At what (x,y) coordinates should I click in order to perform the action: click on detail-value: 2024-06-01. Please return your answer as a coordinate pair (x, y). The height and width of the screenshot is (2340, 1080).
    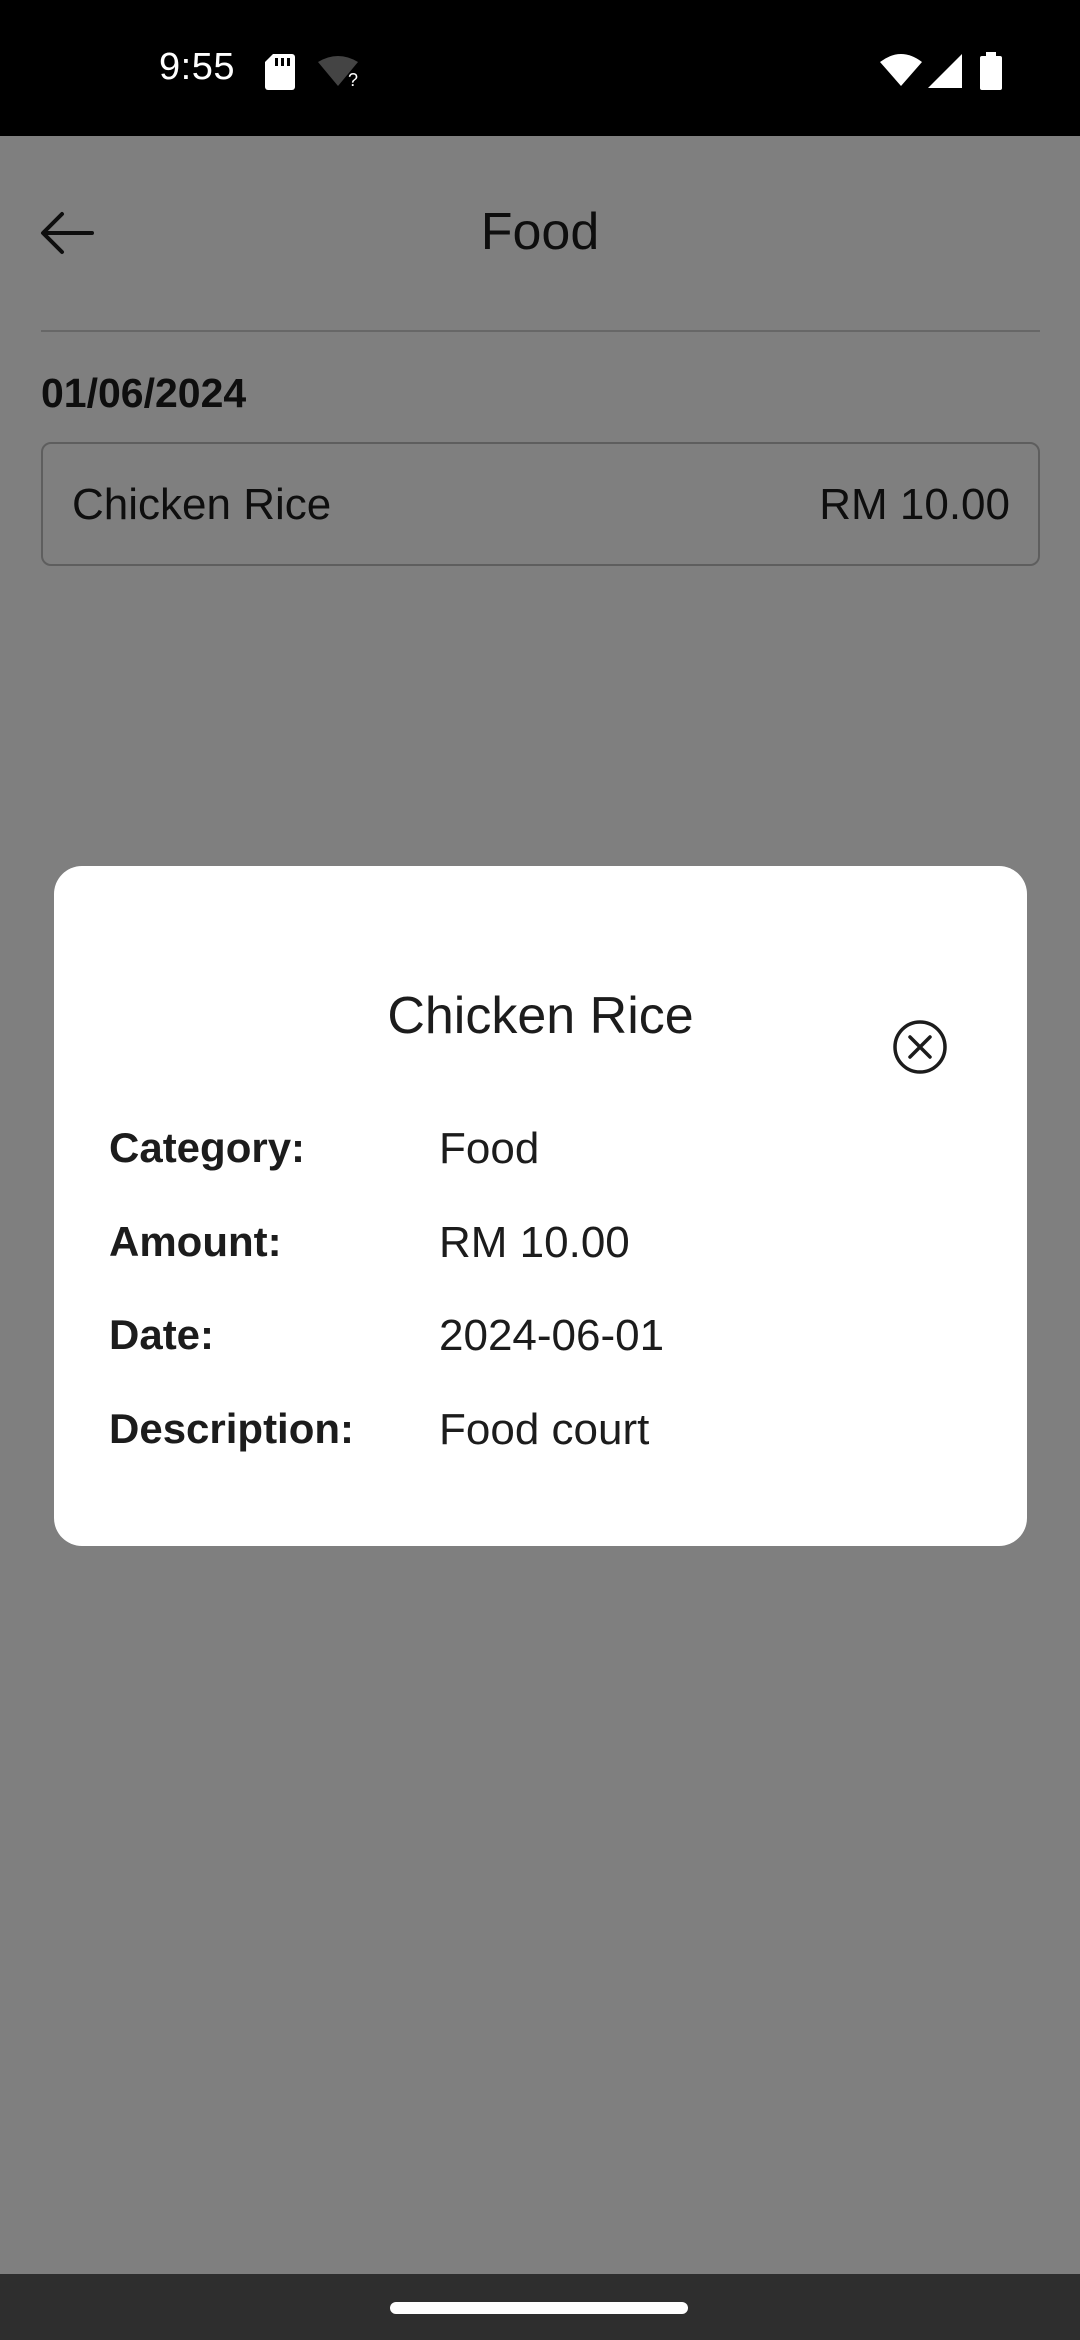
    Looking at the image, I should click on (552, 1335).